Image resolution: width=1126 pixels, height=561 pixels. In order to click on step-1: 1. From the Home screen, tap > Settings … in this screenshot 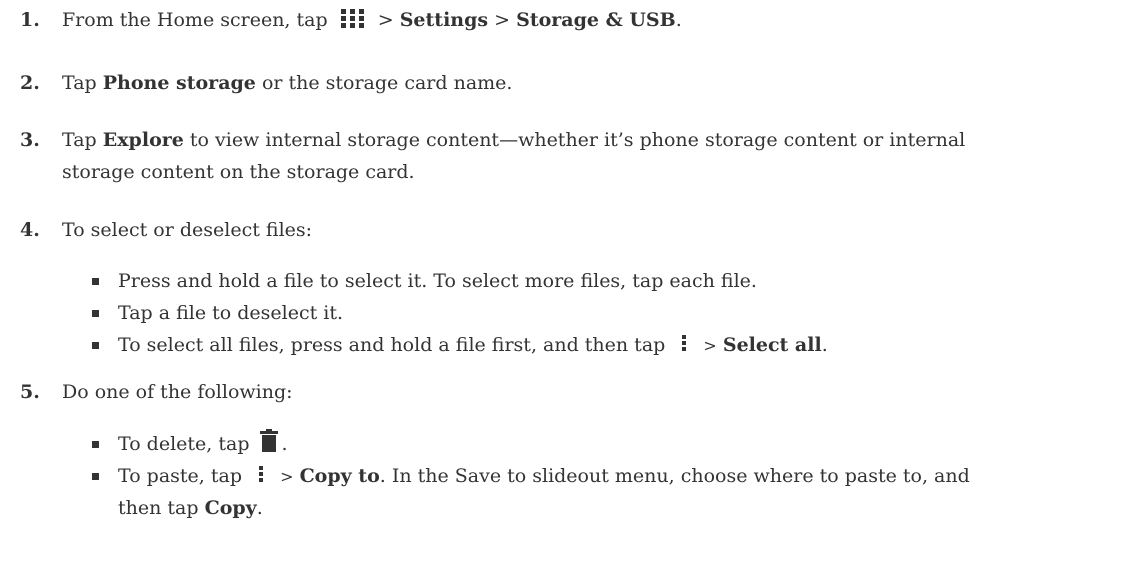, I will do `click(563, 20)`.